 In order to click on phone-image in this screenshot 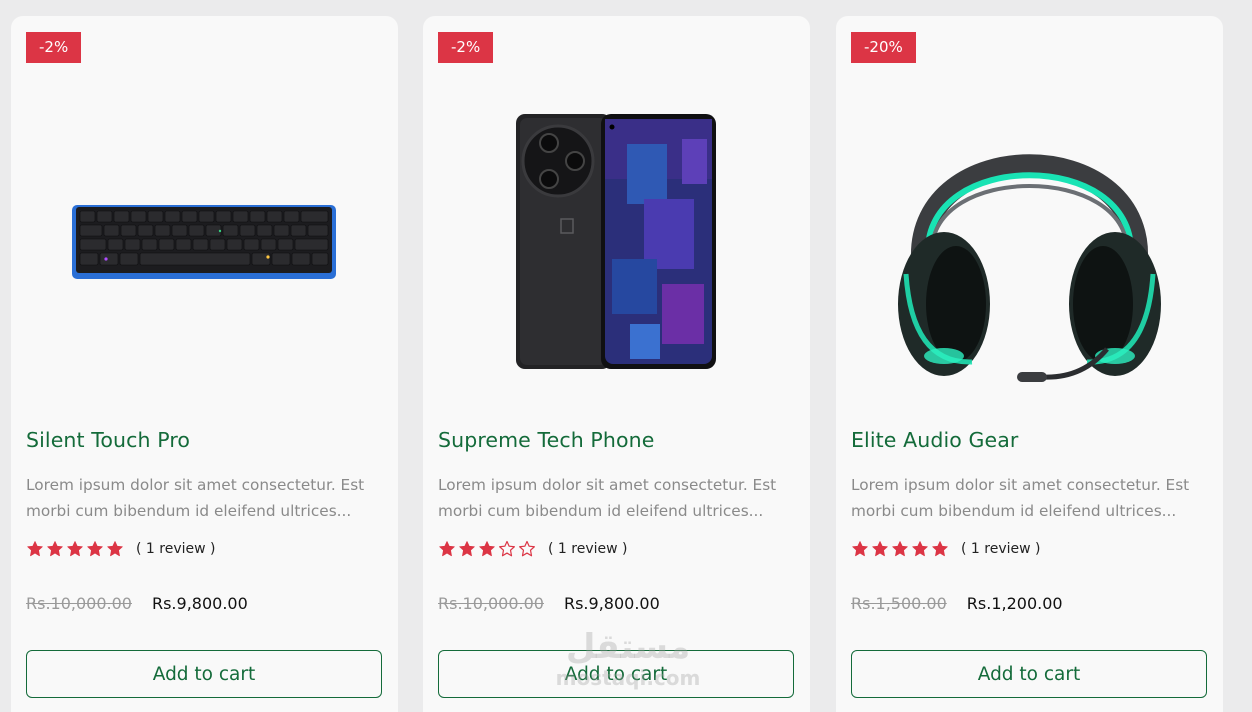, I will do `click(615, 241)`.